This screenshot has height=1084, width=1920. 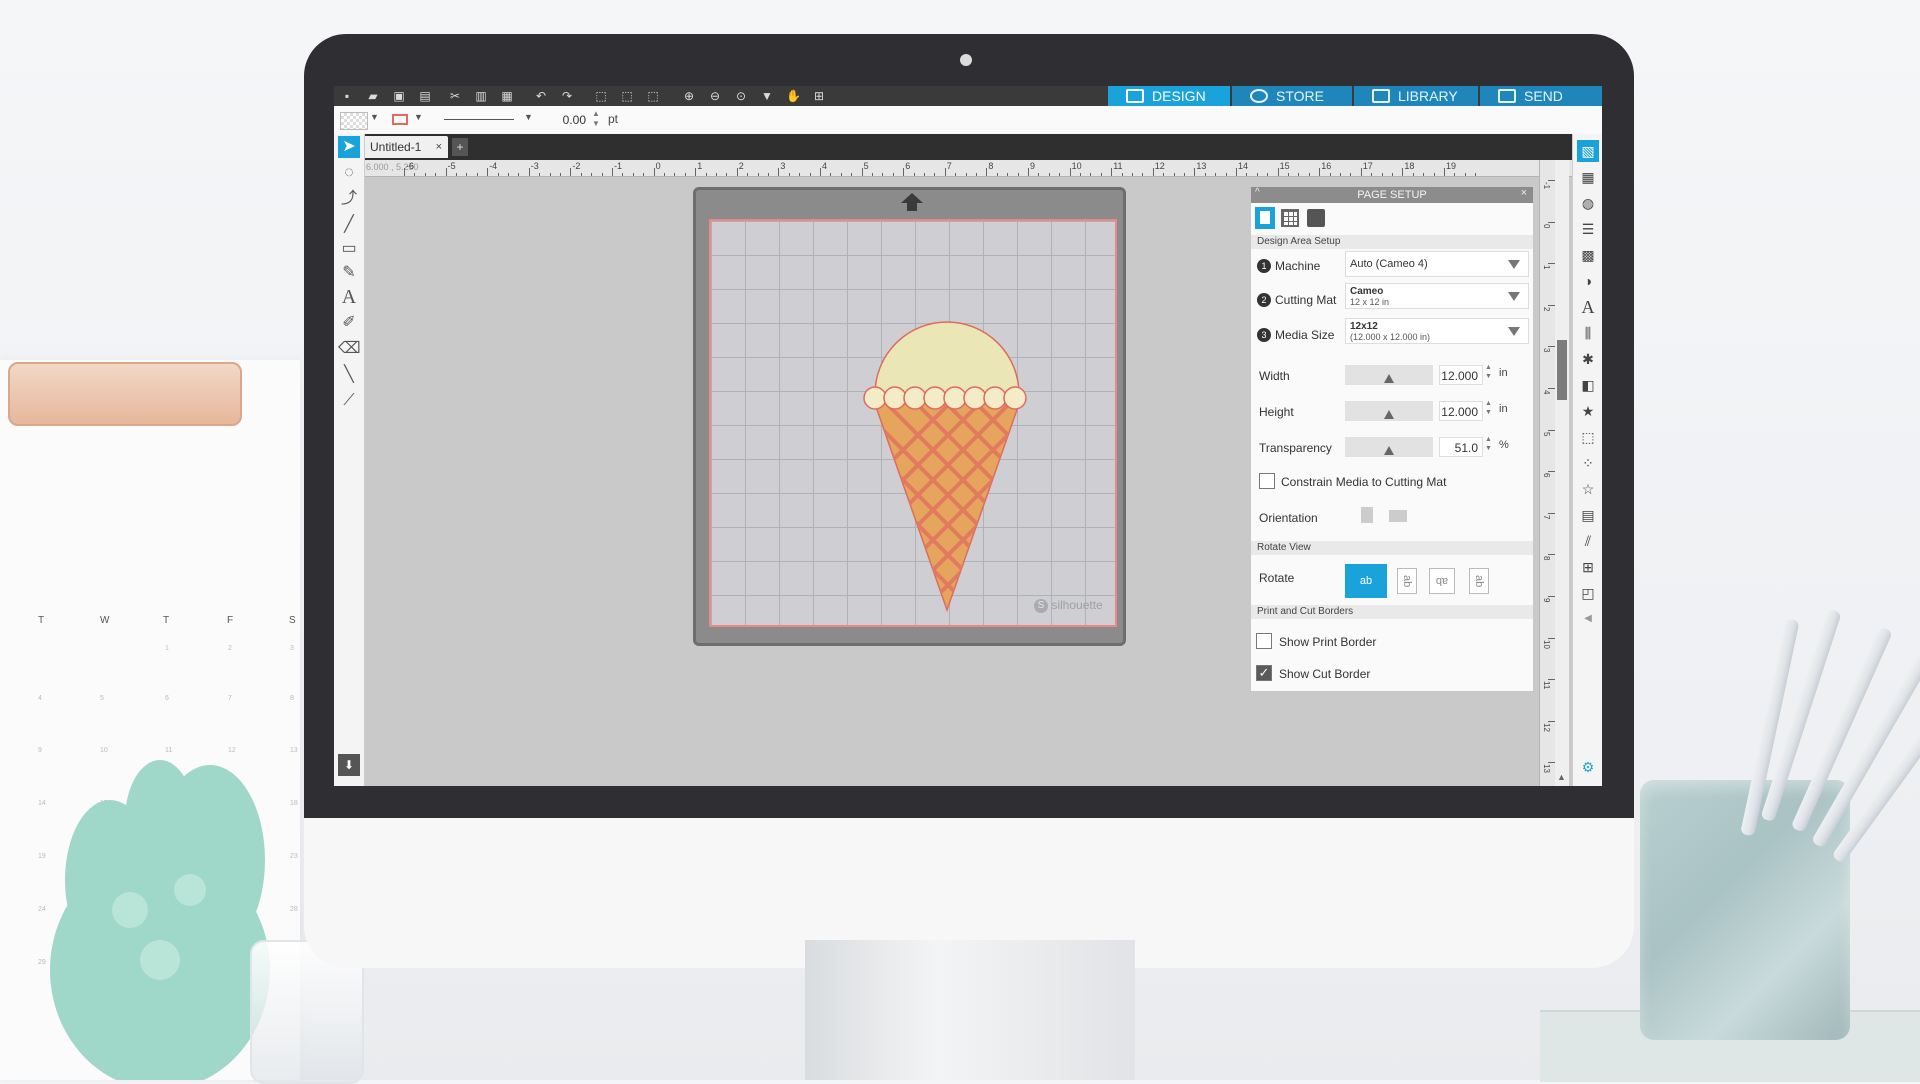 I want to click on paste-icon: ▦, so click(x=507, y=96).